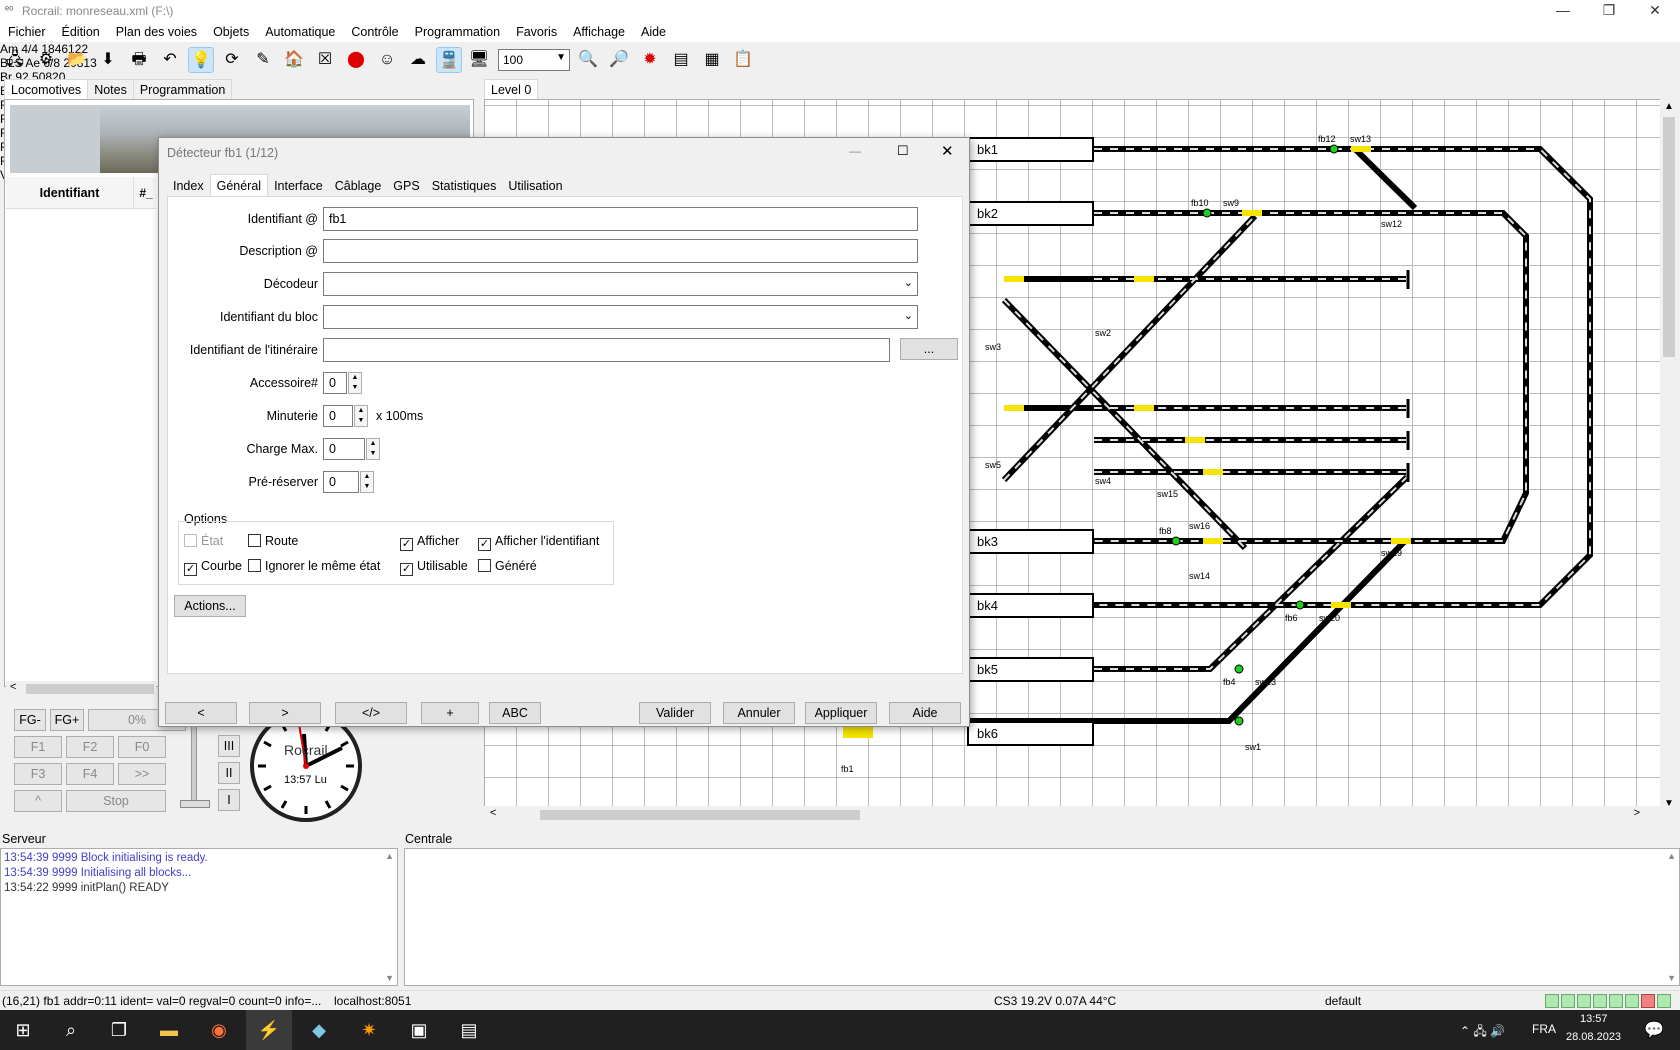  What do you see at coordinates (1654, 1030) in the screenshot?
I see `notification-icon: 💬` at bounding box center [1654, 1030].